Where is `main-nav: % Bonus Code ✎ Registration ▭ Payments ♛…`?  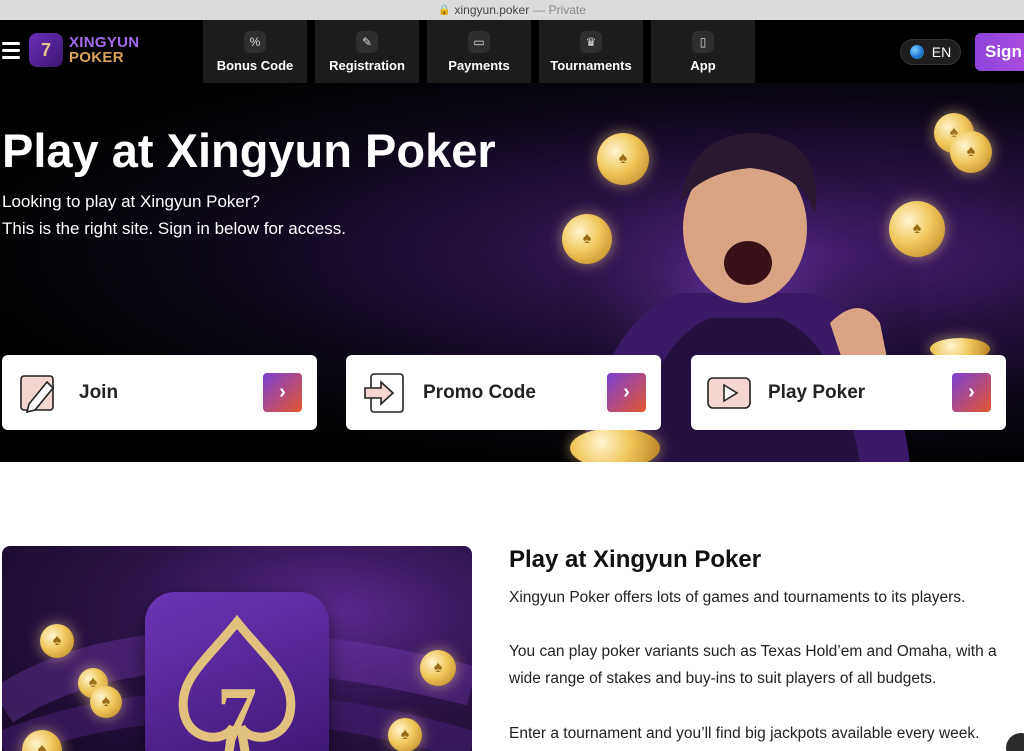 main-nav: % Bonus Code ✎ Registration ▭ Payments ♛… is located at coordinates (483, 51).